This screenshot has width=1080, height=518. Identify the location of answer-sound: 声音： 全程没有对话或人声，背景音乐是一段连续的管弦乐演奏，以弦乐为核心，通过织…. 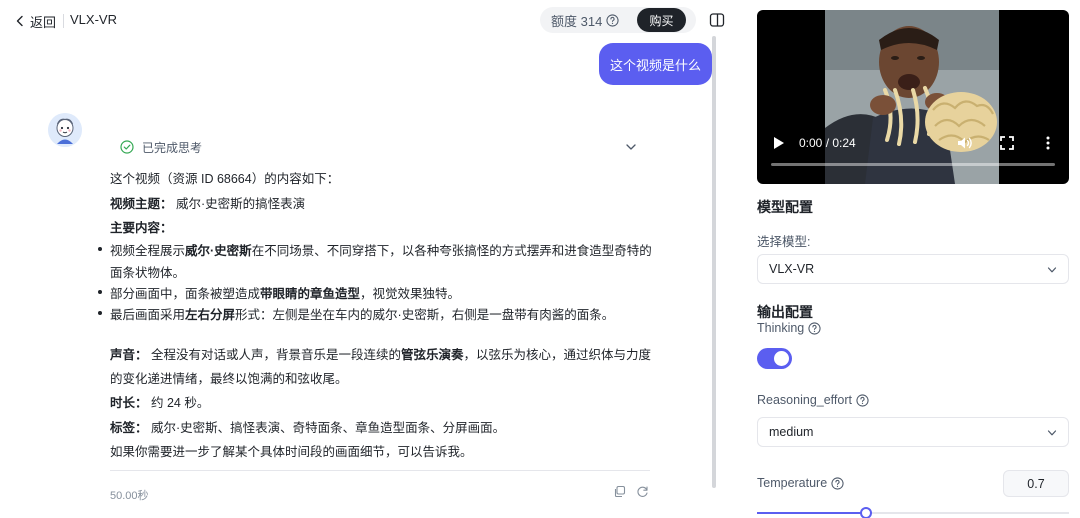
(380, 353).